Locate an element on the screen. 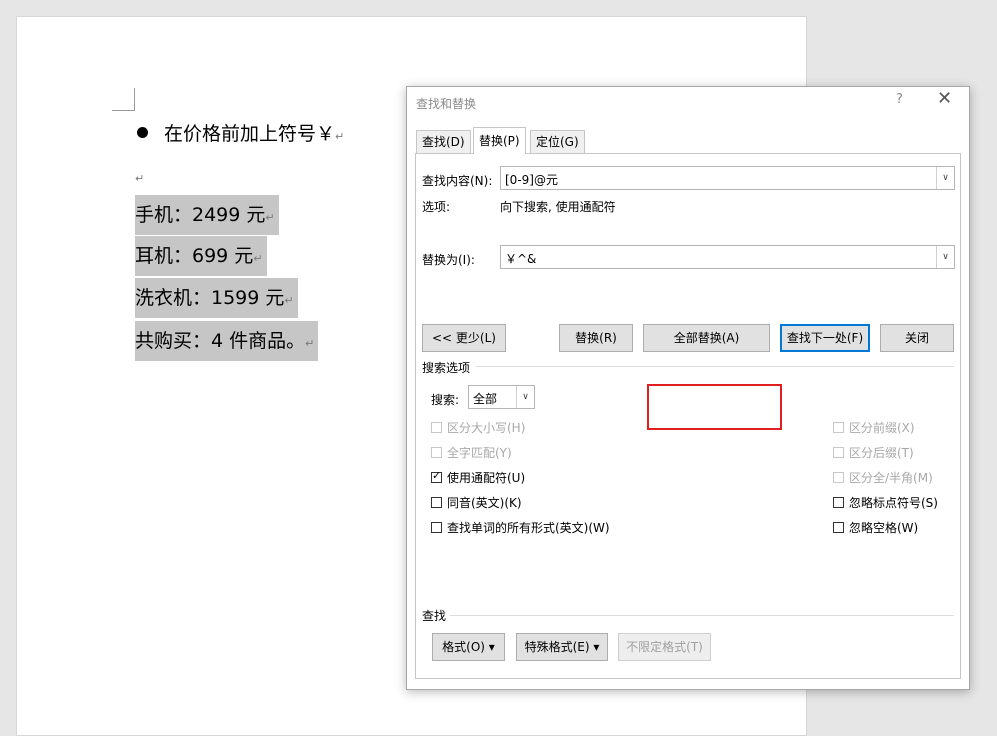 Image resolution: width=997 pixels, height=736 pixels. tab-goto: 定位(G) is located at coordinates (557, 141).